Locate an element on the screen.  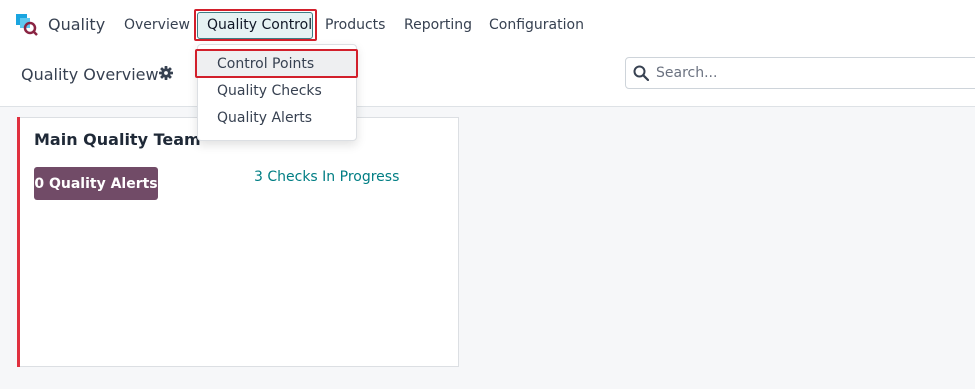
page-title: Quality Overview is located at coordinates (90, 74).